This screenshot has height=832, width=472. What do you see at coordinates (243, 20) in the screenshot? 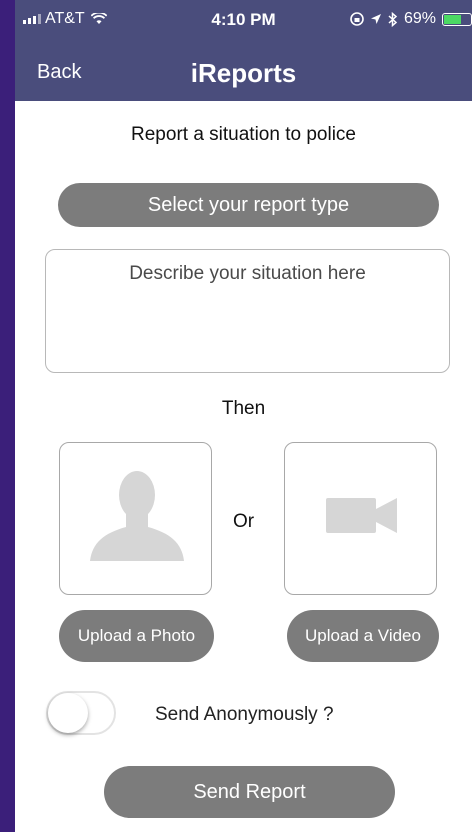
I see `status-bar: AT&T 4:10 PM 69%` at bounding box center [243, 20].